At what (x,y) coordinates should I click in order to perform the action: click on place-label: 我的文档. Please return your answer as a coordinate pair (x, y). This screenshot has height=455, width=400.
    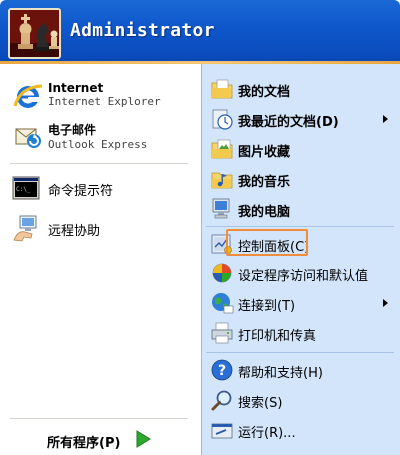
    Looking at the image, I should click on (264, 92).